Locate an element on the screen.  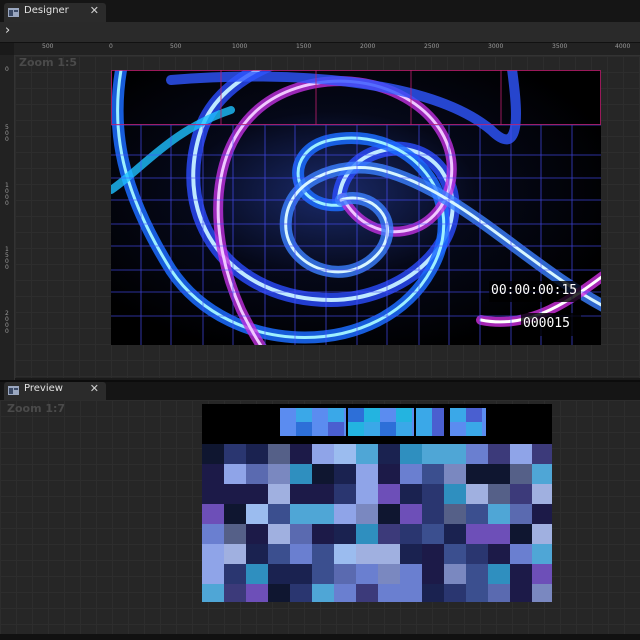
ruler-h-label: 3000 is located at coordinates (496, 46).